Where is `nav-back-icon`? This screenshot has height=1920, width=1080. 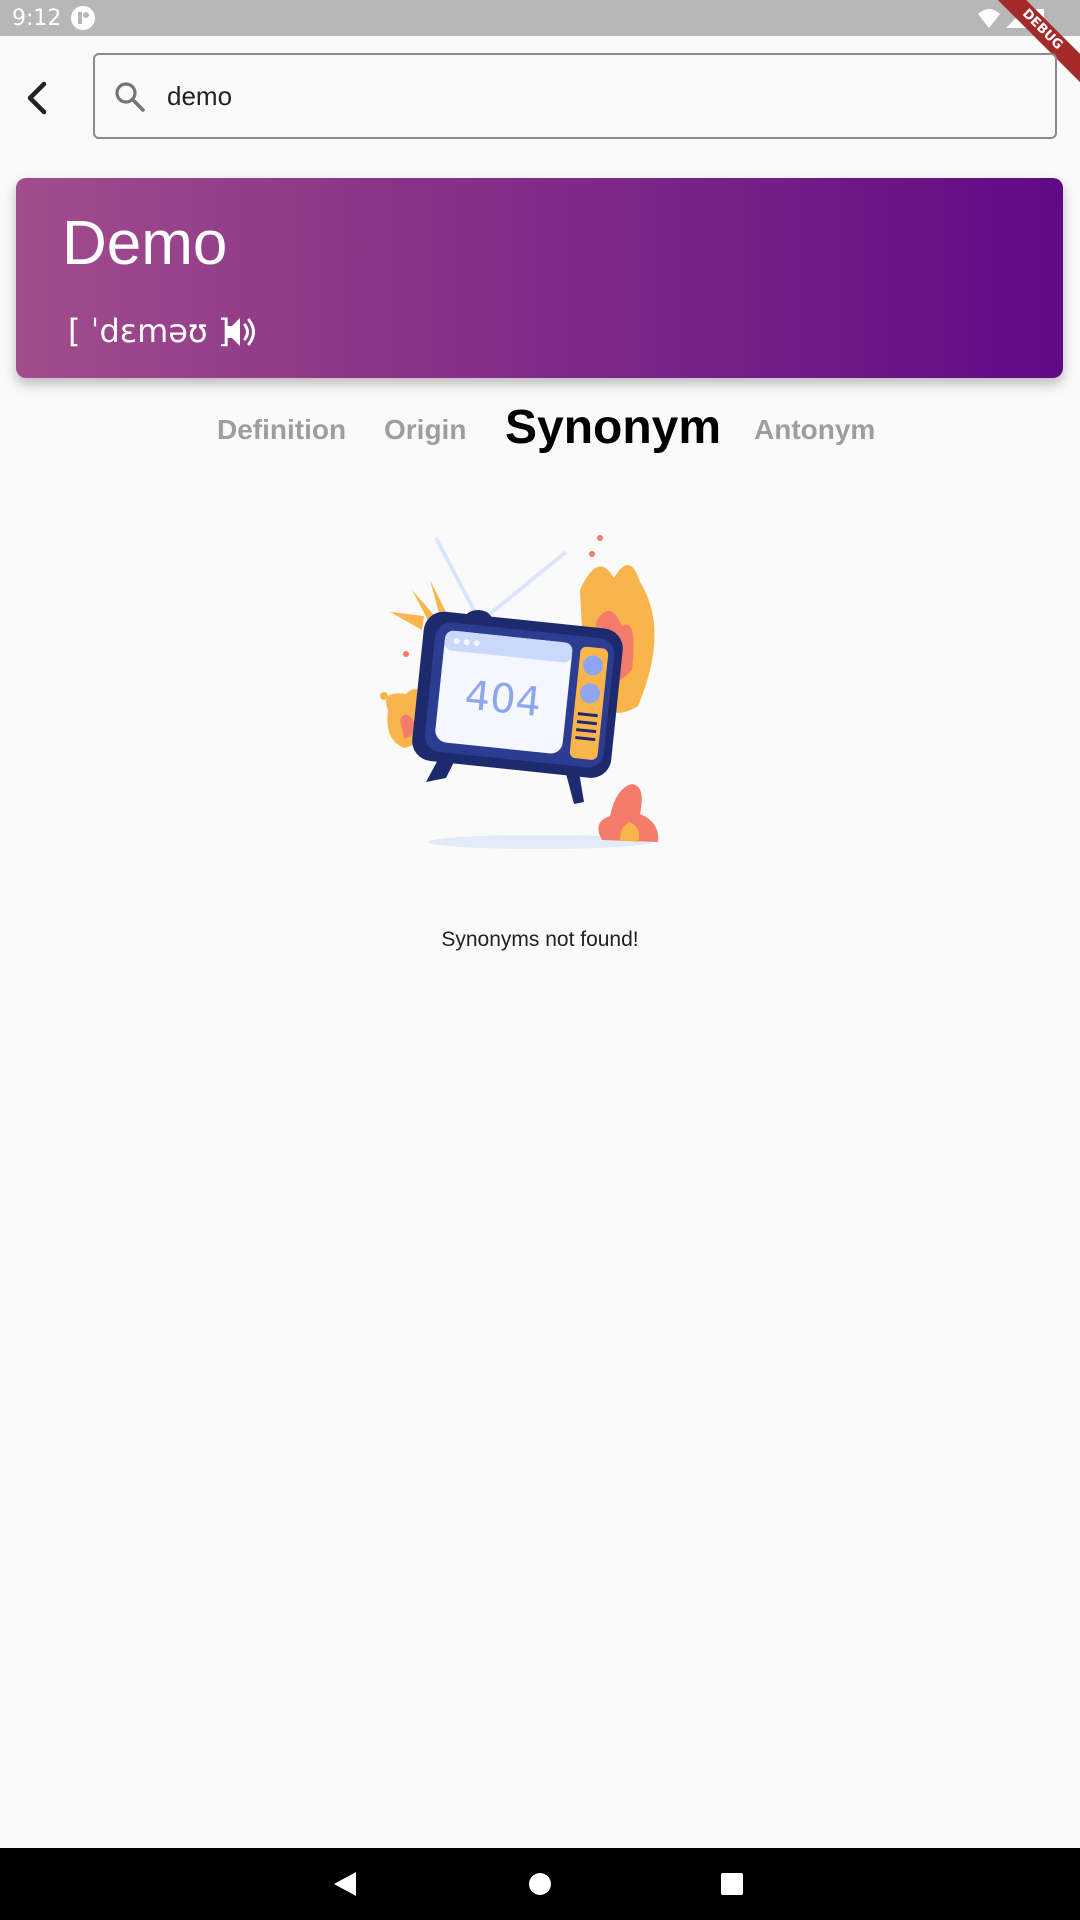 nav-back-icon is located at coordinates (346, 1884).